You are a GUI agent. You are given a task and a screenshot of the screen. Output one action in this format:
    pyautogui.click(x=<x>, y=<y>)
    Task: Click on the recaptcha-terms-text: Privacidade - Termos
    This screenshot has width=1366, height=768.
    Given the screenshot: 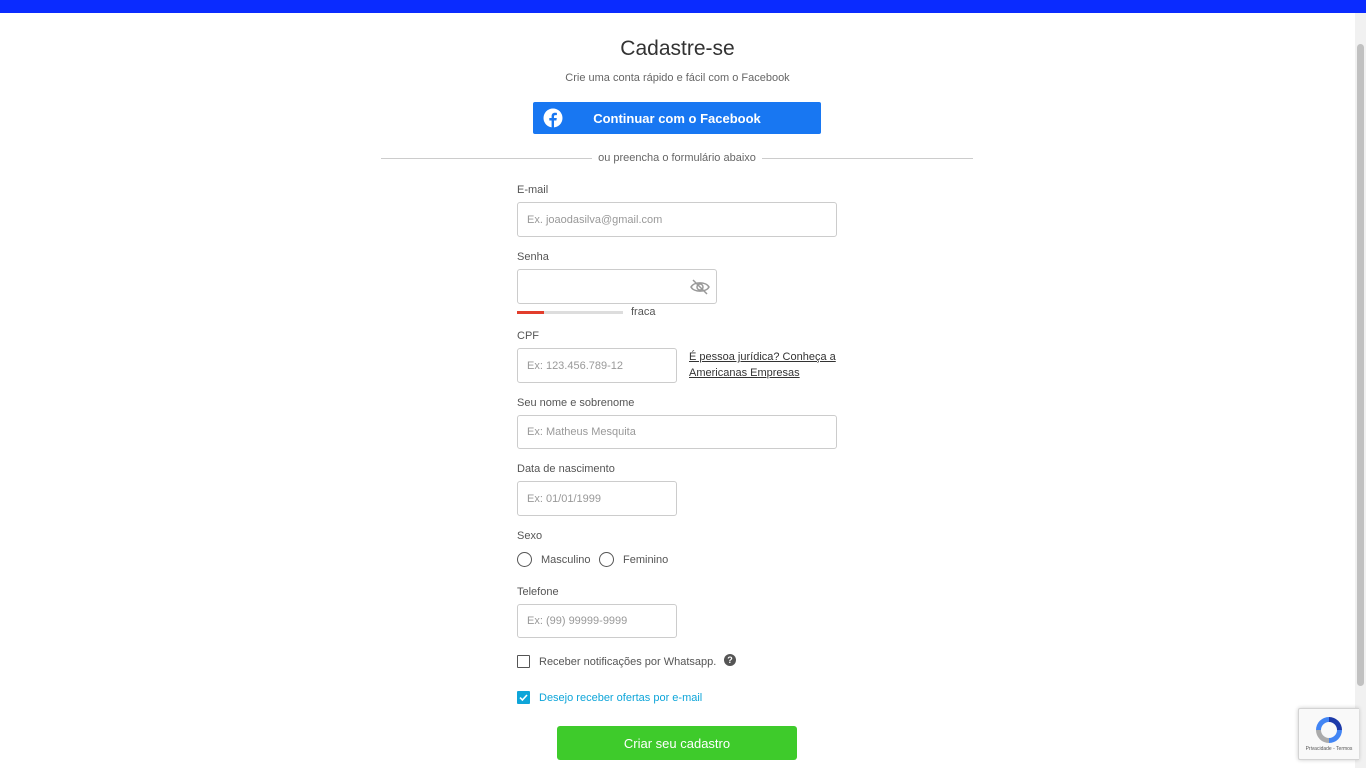 What is the action you would take?
    pyautogui.click(x=1329, y=749)
    